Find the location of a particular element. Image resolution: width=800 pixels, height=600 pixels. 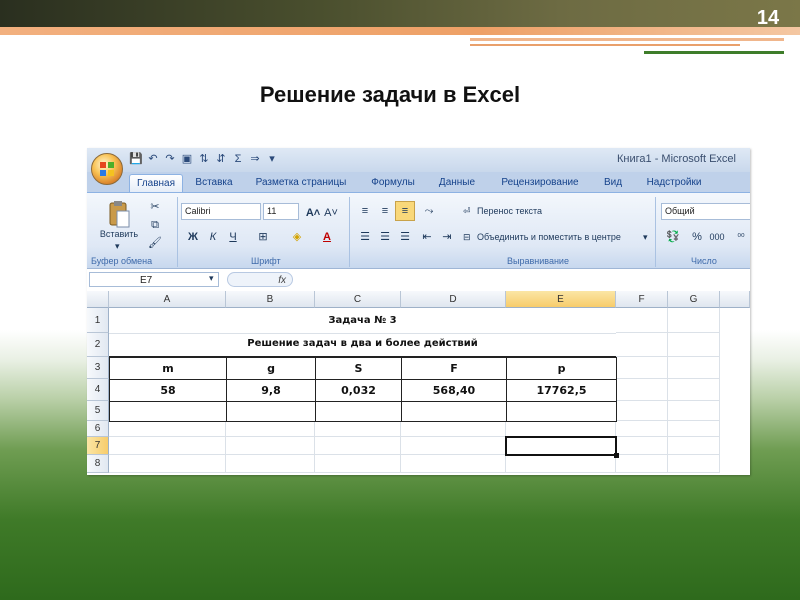

merge-center-button: Объединить и поместить в центре is located at coordinates (549, 237).